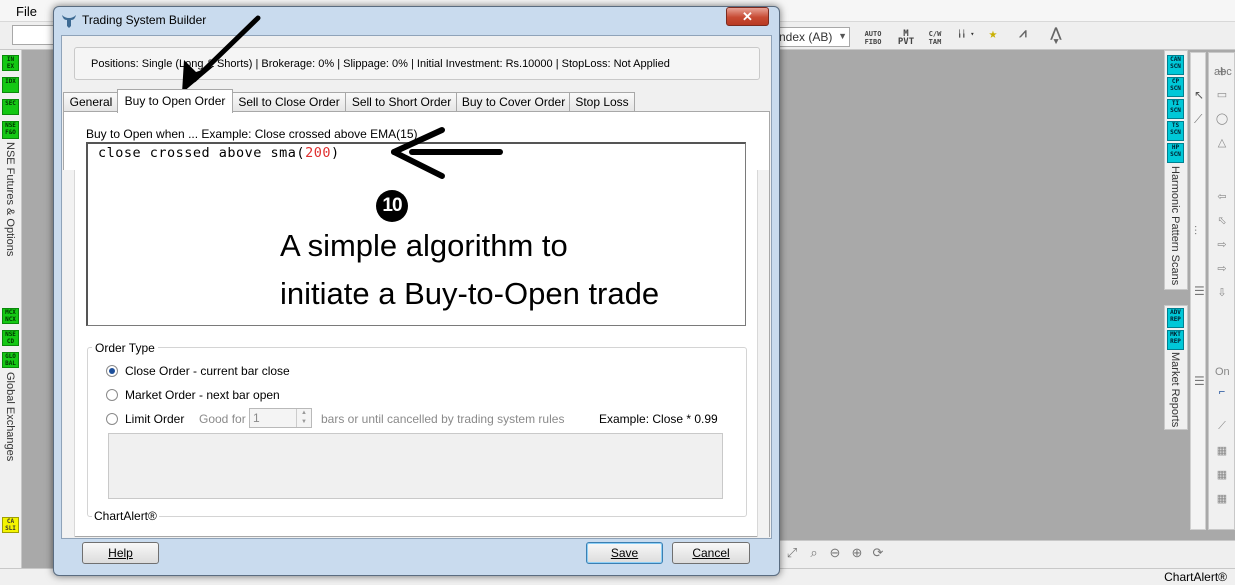  Describe the element at coordinates (447, 153) in the screenshot. I see `arrow-to-code-icon` at that location.